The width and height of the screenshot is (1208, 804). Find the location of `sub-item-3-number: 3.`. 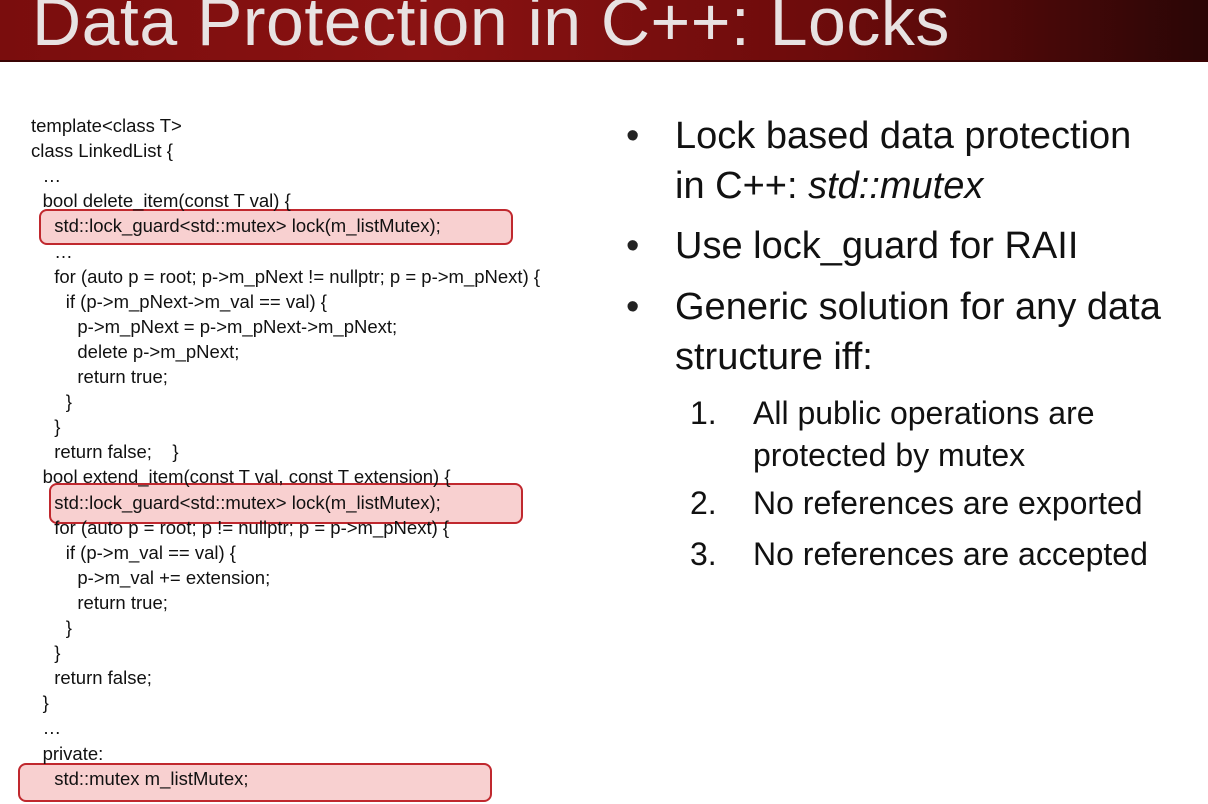

sub-item-3-number: 3. is located at coordinates (703, 554).